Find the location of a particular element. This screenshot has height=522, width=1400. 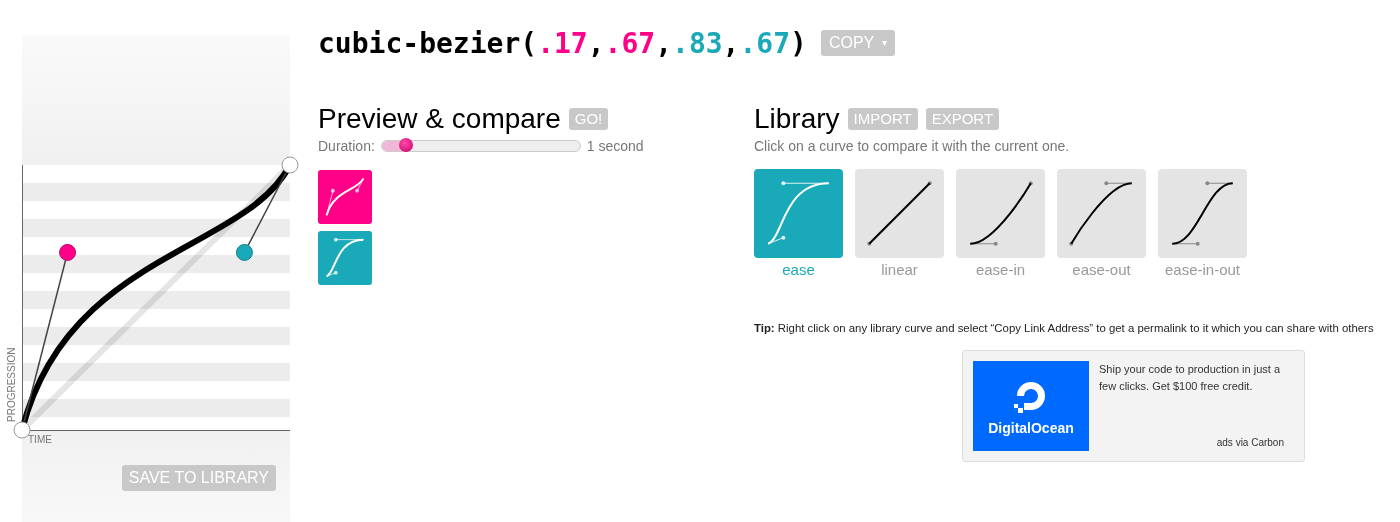

duration-label: Duration: is located at coordinates (346, 146).